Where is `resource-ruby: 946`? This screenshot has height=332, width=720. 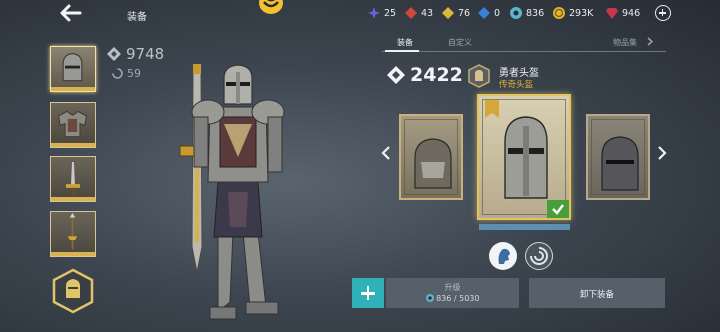
resource-ruby: 946 is located at coordinates (623, 13).